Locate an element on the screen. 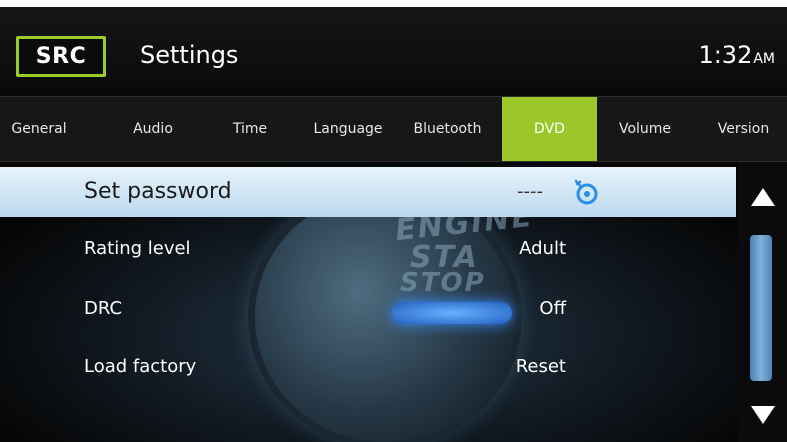  row-set-password: Set password ---- is located at coordinates (368, 192).